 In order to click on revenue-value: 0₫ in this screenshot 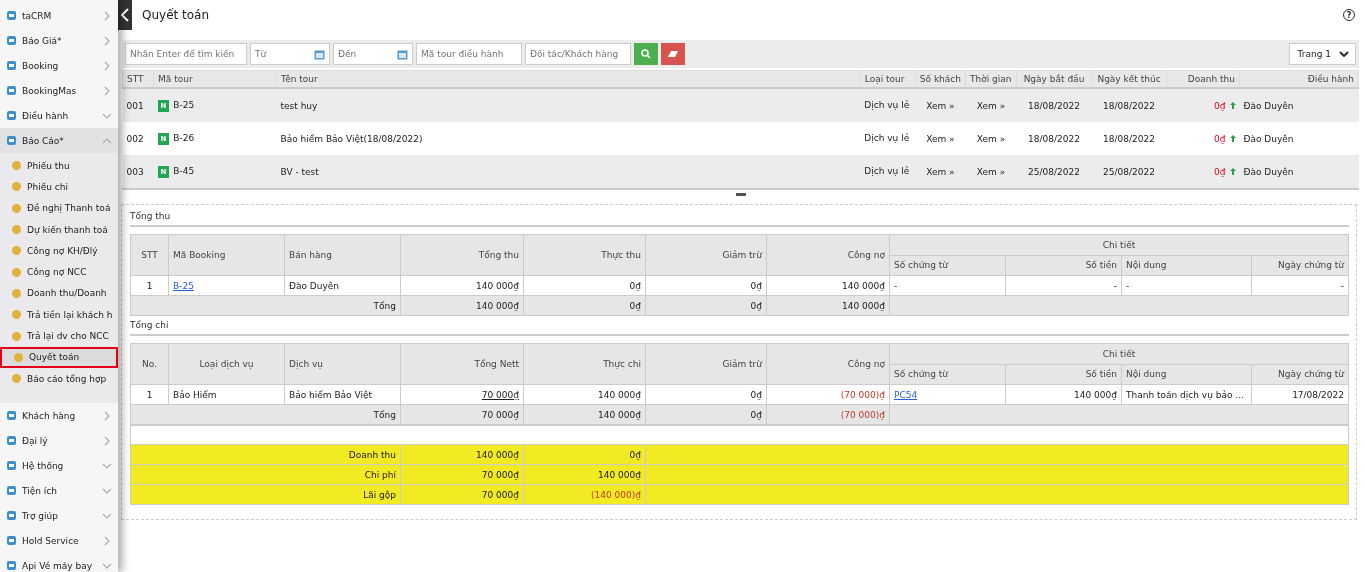, I will do `click(1220, 138)`.